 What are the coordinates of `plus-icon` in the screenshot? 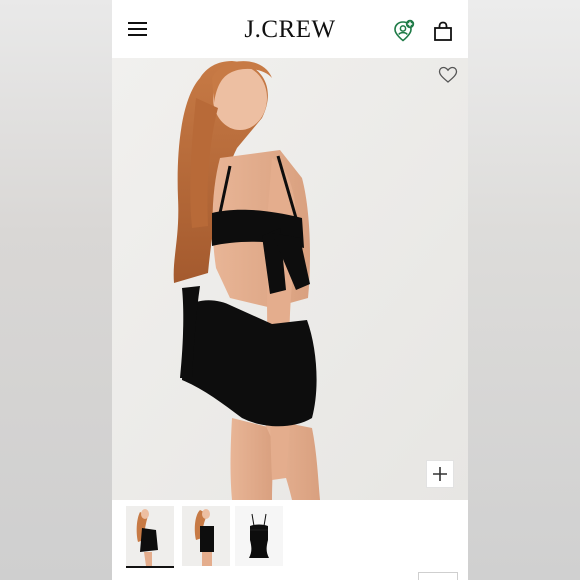 It's located at (440, 474).